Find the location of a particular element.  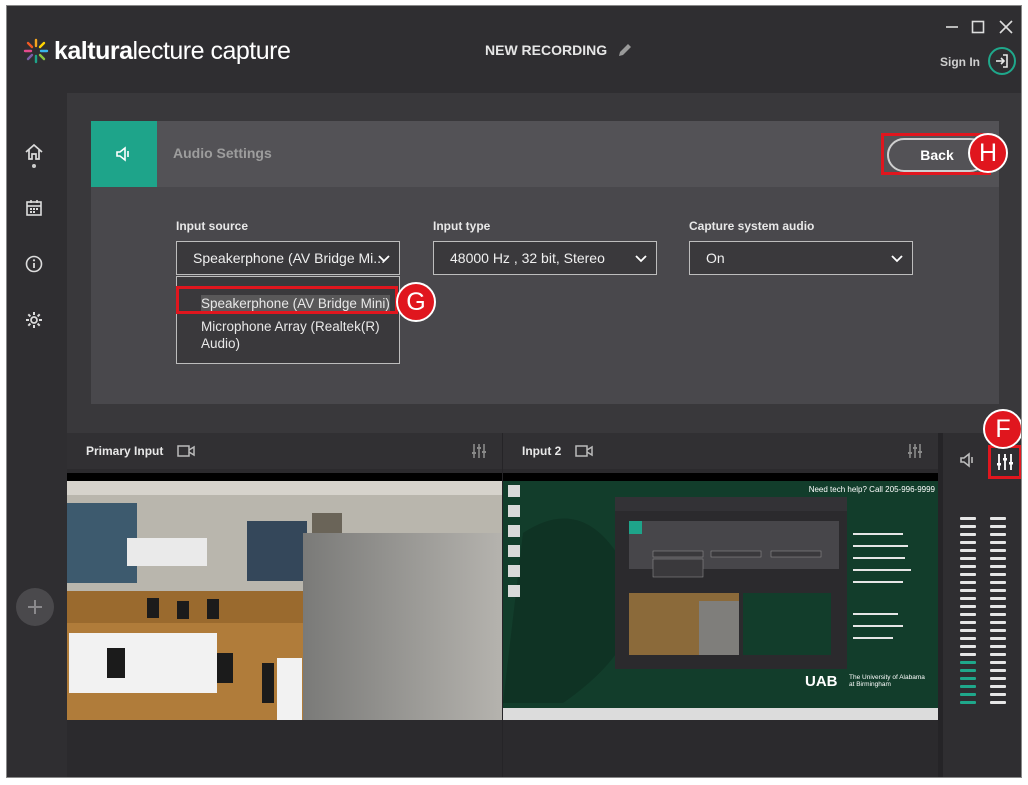

speaker-icon is located at coordinates (968, 460).